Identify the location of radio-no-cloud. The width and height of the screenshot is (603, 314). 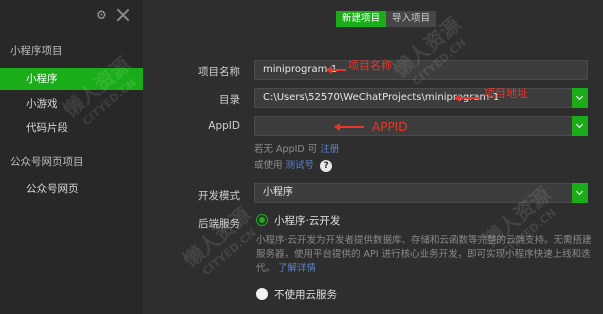
(262, 294).